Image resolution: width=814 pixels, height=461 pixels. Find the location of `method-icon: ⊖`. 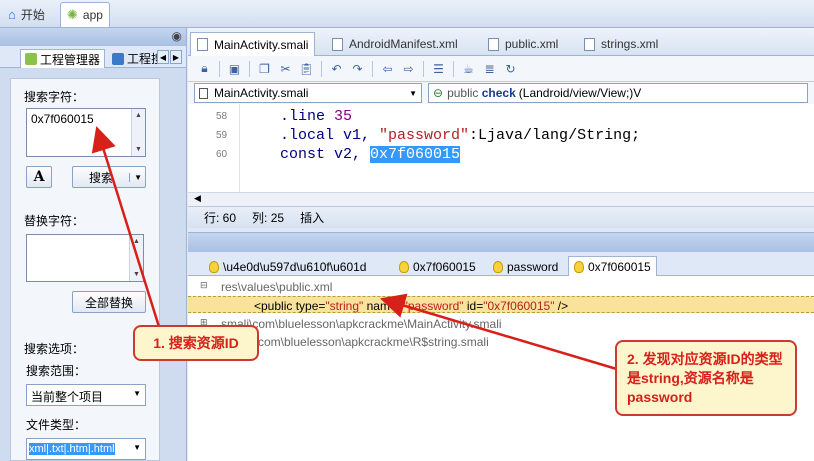

method-icon: ⊖ is located at coordinates (438, 93).